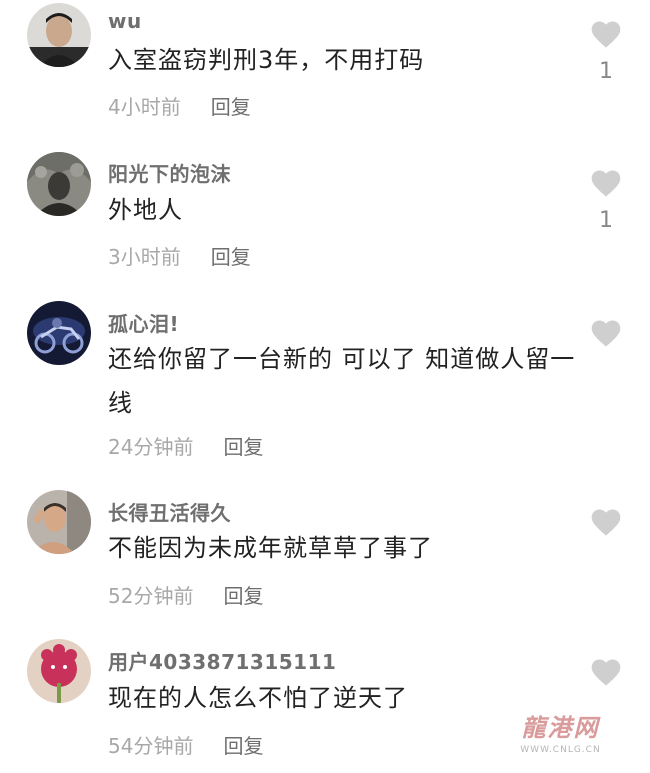 The height and width of the screenshot is (773, 650). What do you see at coordinates (258, 698) in the screenshot?
I see `comment-text: 现在的人怎么不怕了逆天了` at bounding box center [258, 698].